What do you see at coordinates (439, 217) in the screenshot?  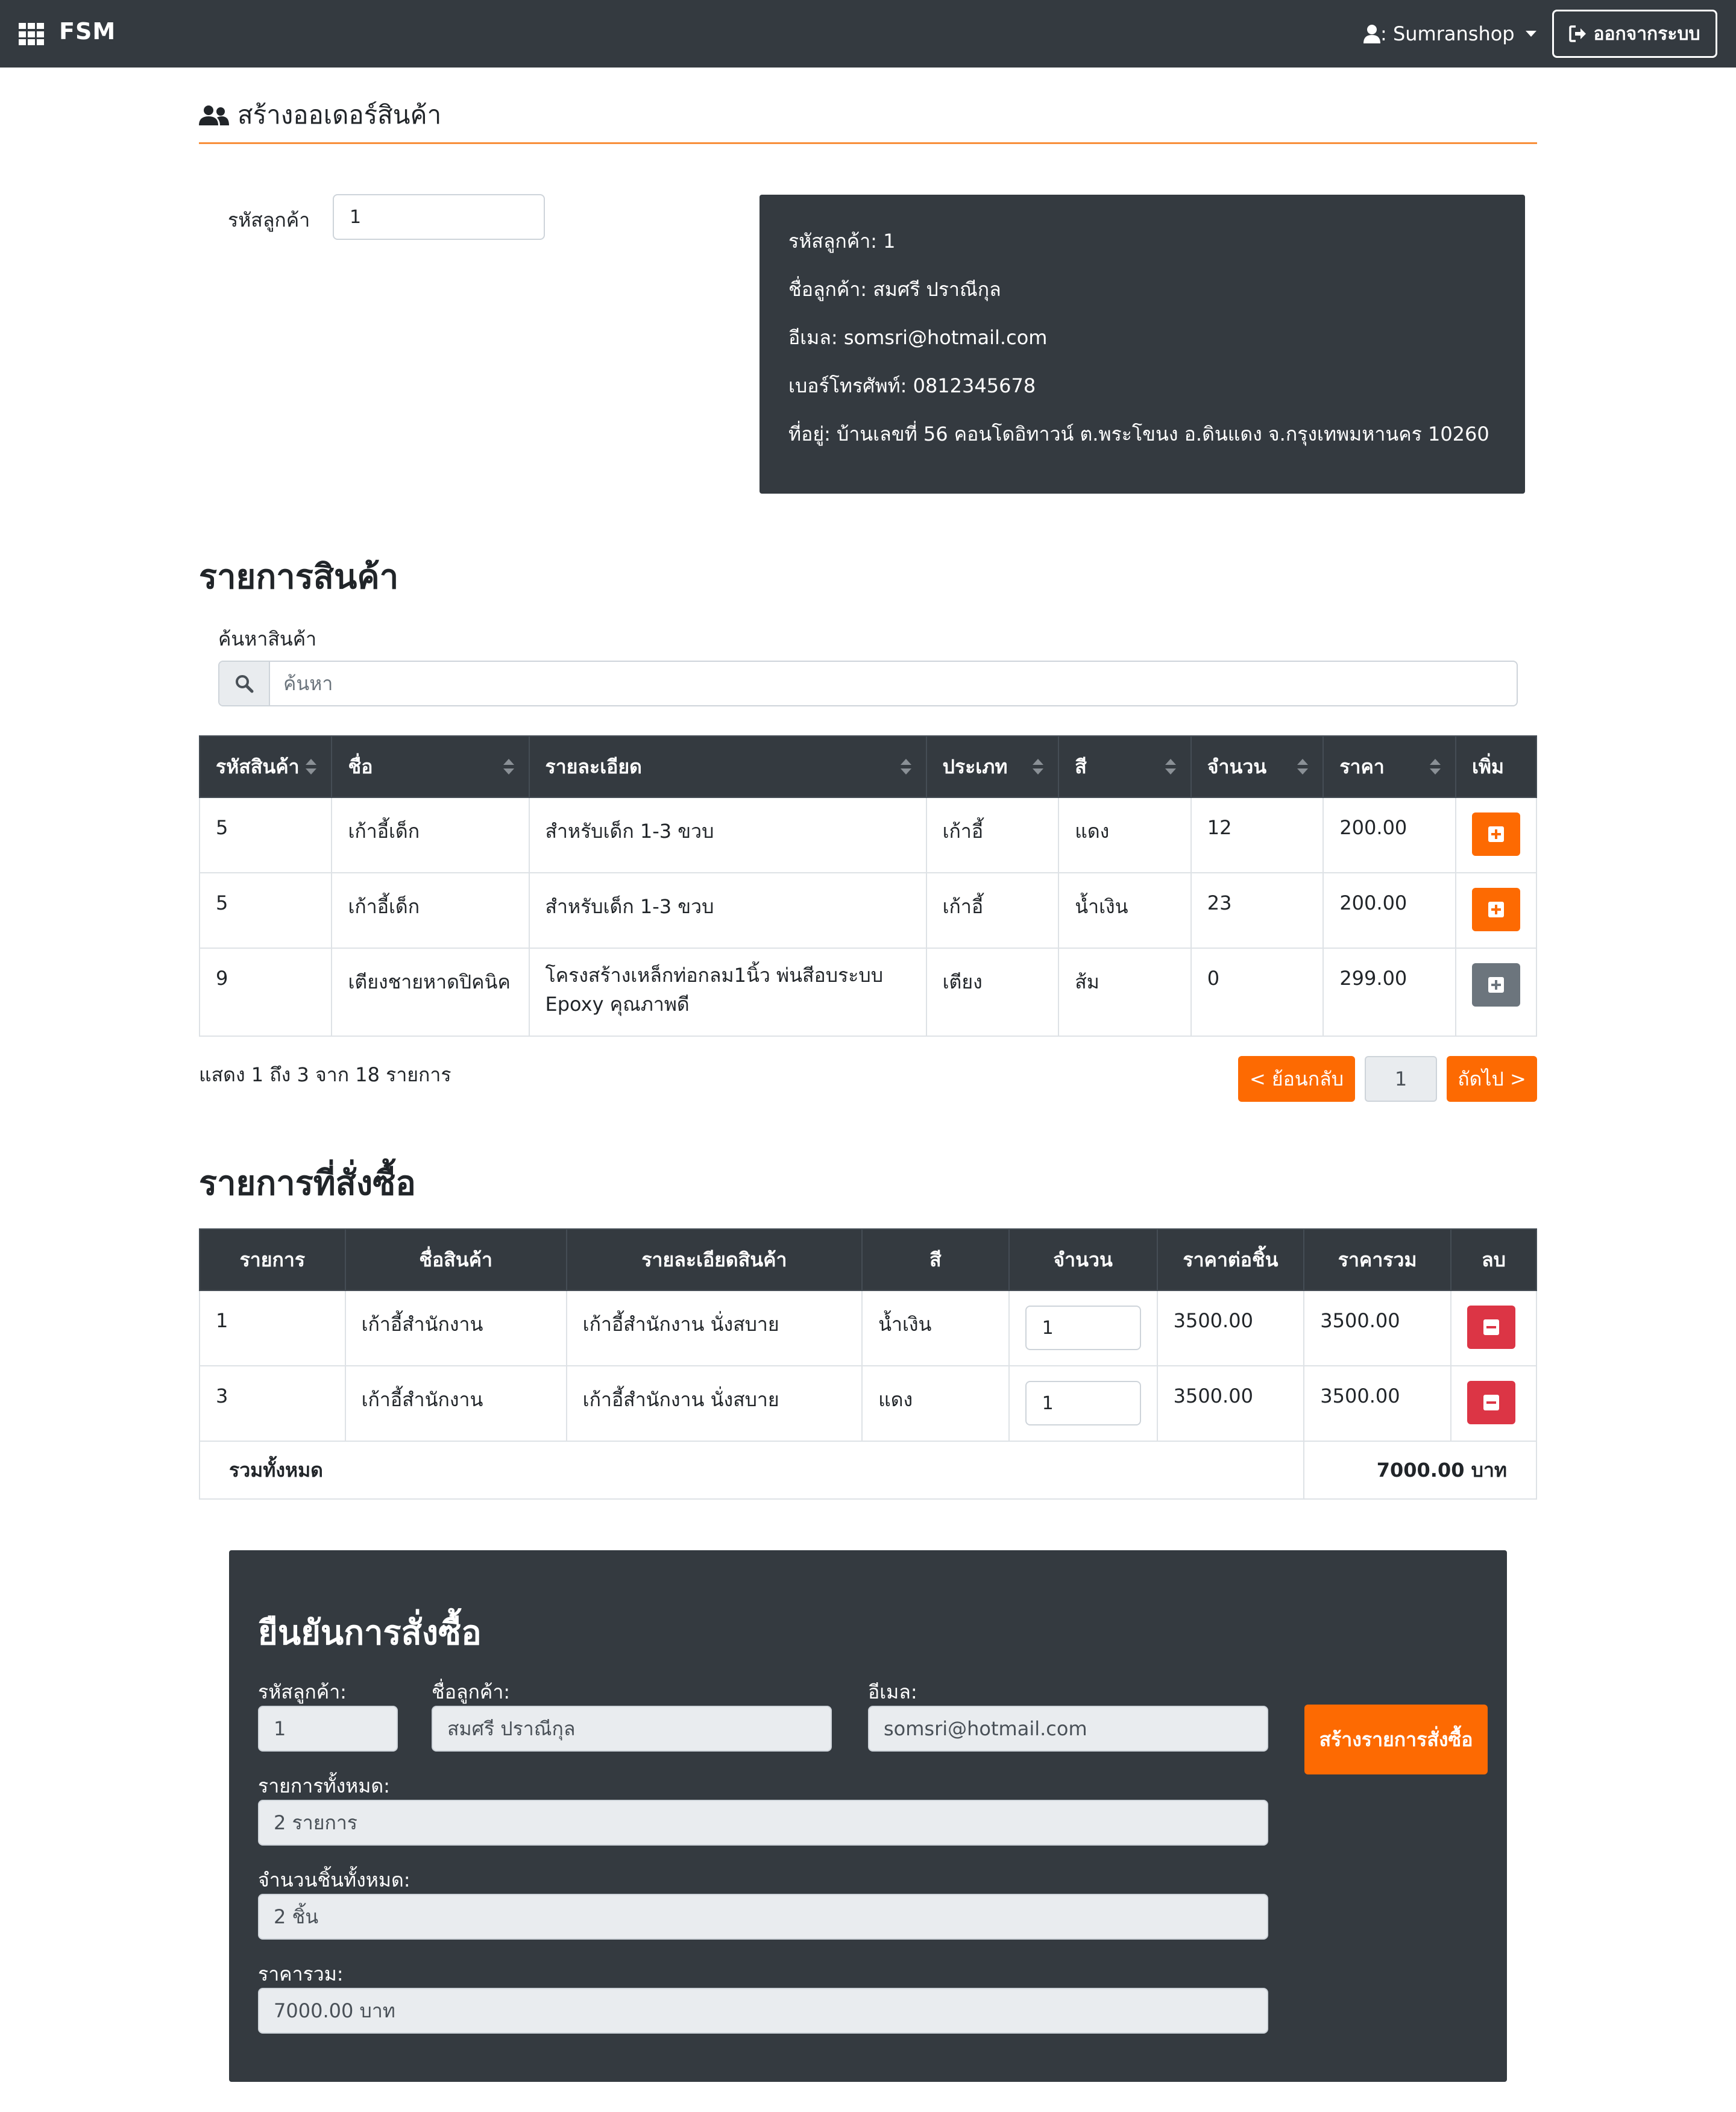 I see `customer-code-input: 1` at bounding box center [439, 217].